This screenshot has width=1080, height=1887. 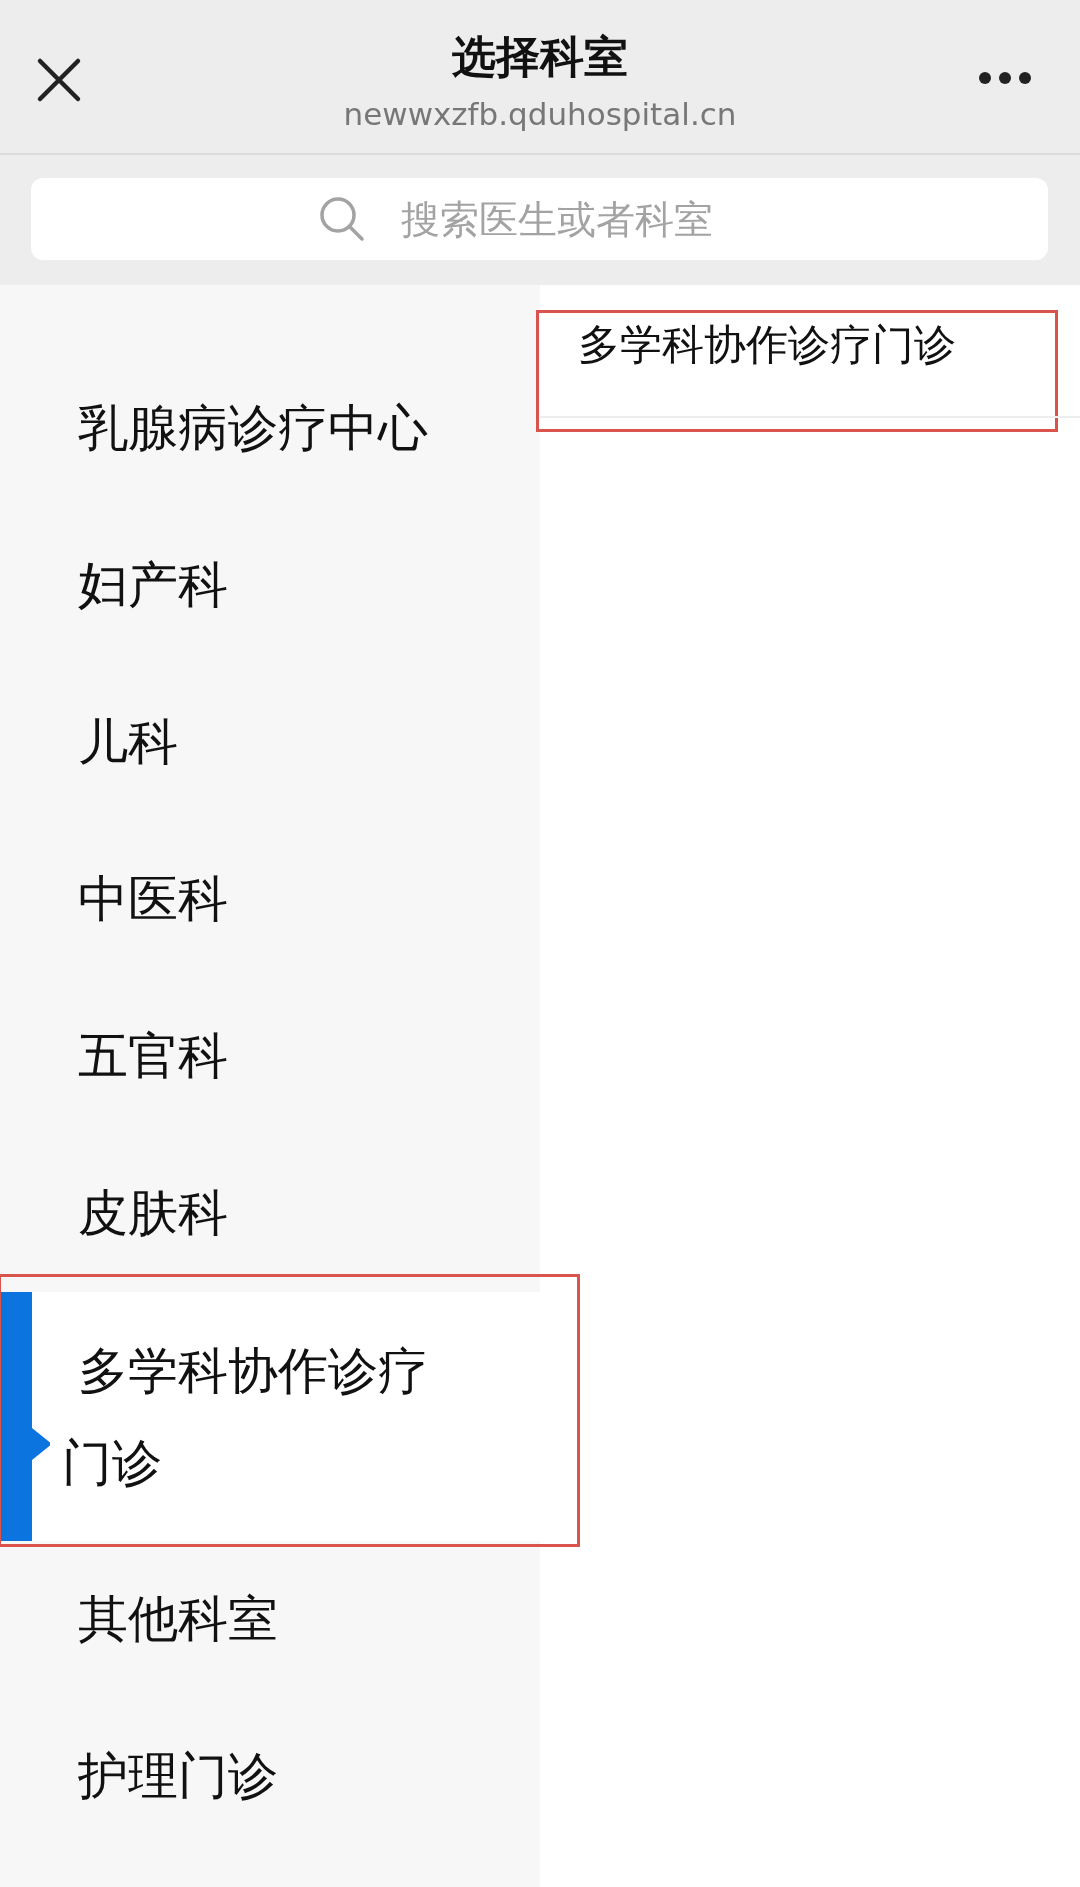 What do you see at coordinates (342, 219) in the screenshot?
I see `search-icon` at bounding box center [342, 219].